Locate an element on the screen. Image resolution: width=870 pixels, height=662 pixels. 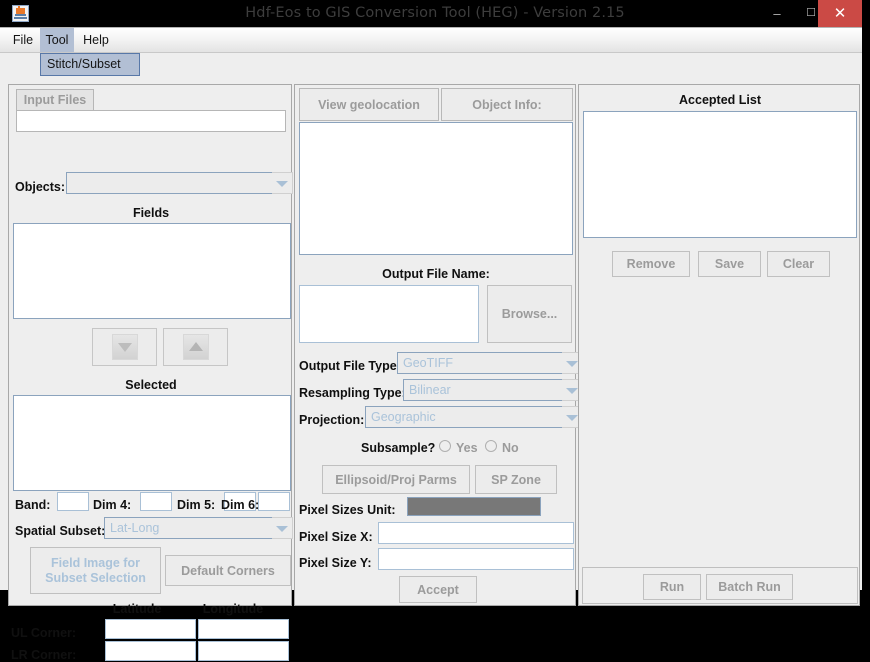
projection-label: Projection: is located at coordinates (332, 420).